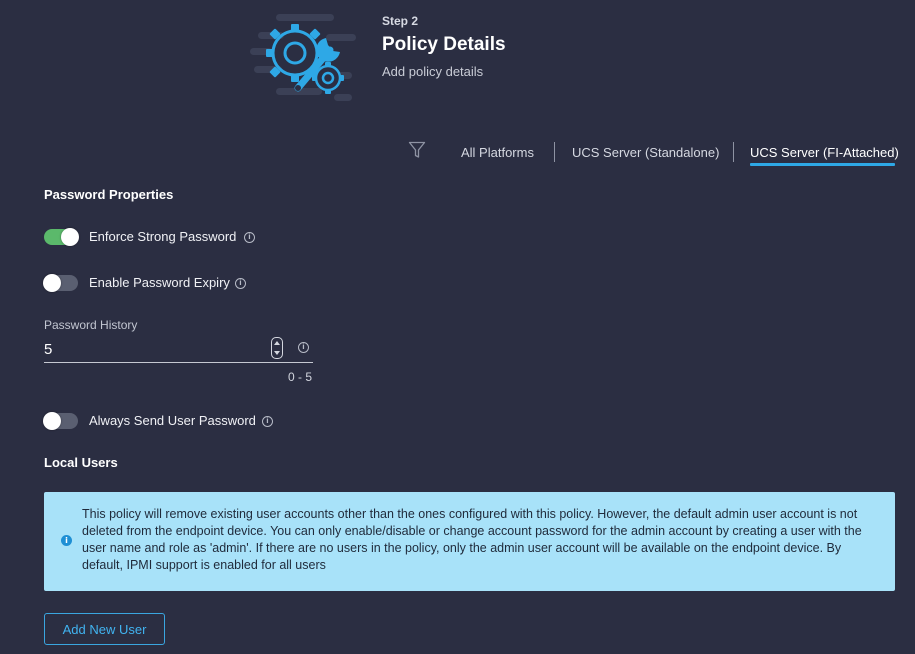 The width and height of the screenshot is (915, 654). I want to click on password-history-range: 0 - 5, so click(300, 377).